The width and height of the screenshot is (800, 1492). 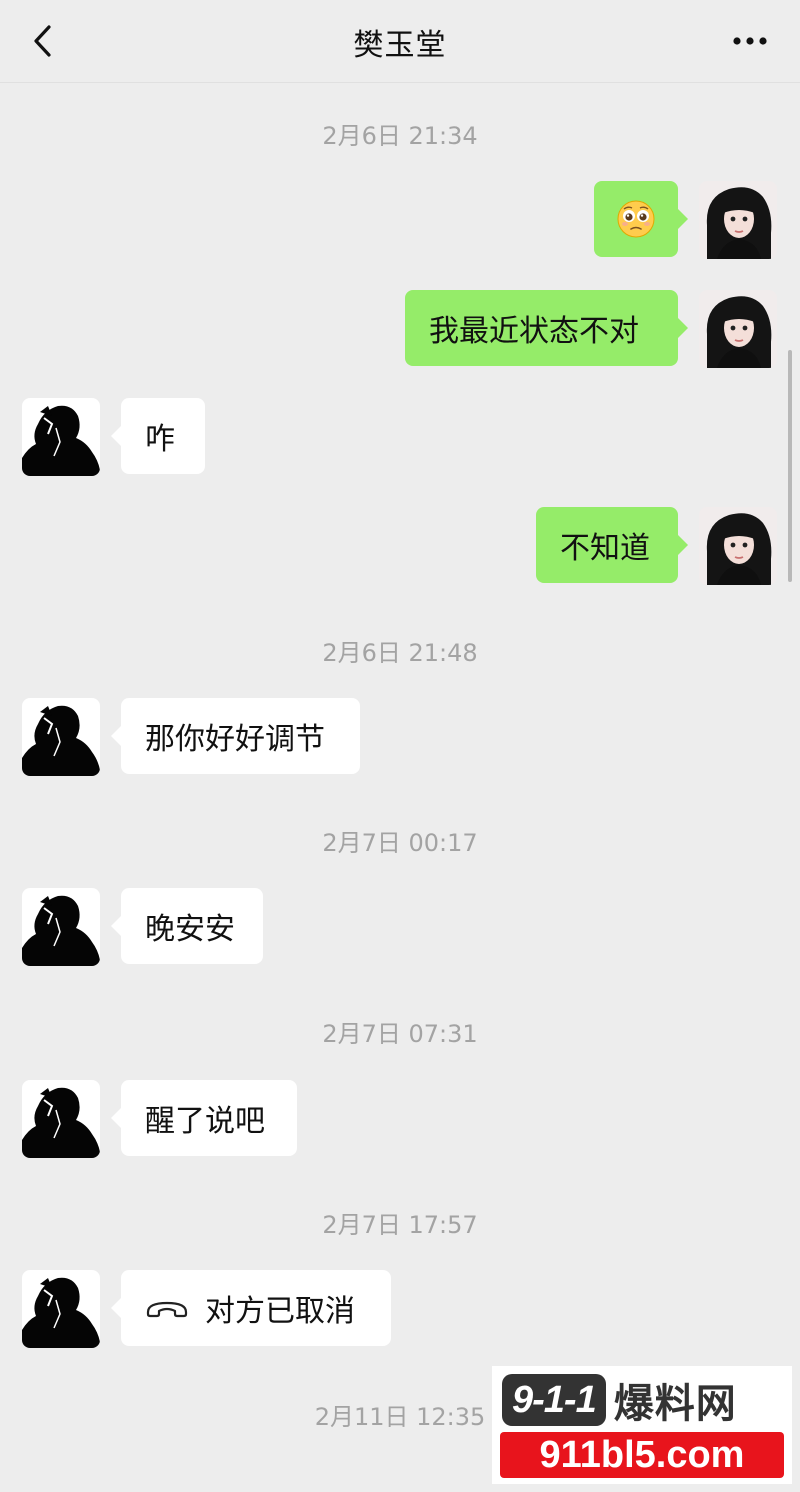 I want to click on call-status-text: 对方已取消, so click(x=280, y=1311).